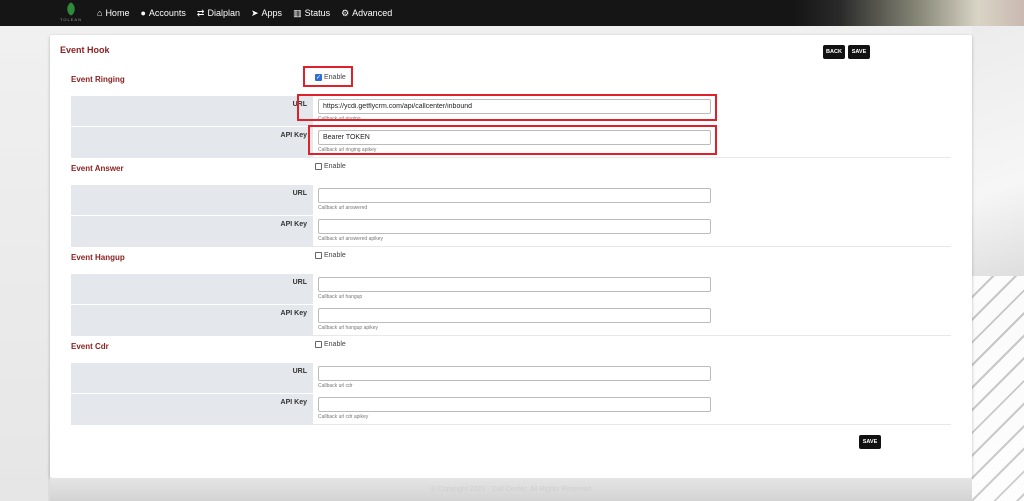  I want to click on back-button: BACK, so click(834, 52).